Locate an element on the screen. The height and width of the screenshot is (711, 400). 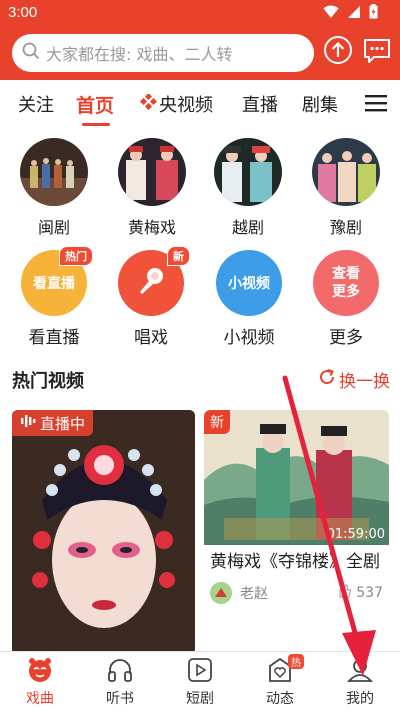
opera-icon is located at coordinates (40, 672).